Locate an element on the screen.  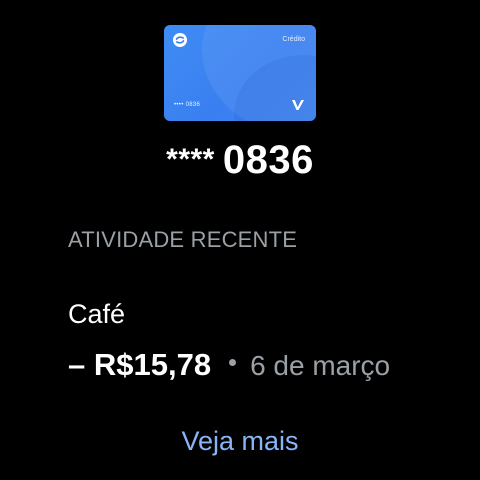
transaction-details: – R$15,78 6 de março is located at coordinates (229, 365).